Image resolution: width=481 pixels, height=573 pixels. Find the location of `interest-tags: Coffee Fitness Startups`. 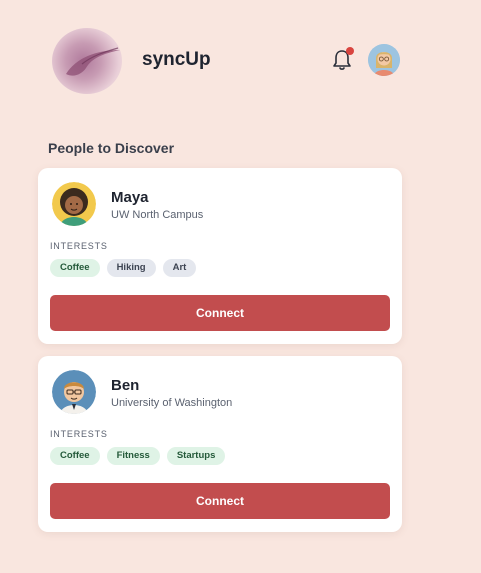

interest-tags: Coffee Fitness Startups is located at coordinates (138, 456).